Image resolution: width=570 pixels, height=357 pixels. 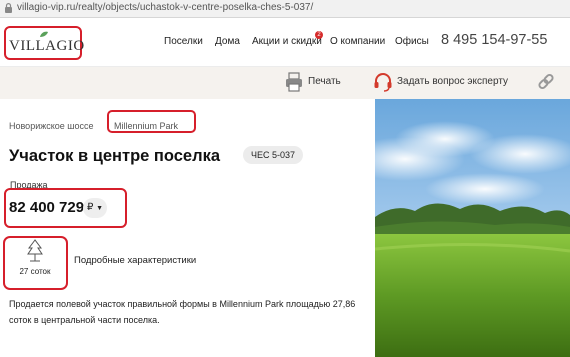 What do you see at coordinates (115, 156) in the screenshot?
I see `page-title: Участок в центре поселка` at bounding box center [115, 156].